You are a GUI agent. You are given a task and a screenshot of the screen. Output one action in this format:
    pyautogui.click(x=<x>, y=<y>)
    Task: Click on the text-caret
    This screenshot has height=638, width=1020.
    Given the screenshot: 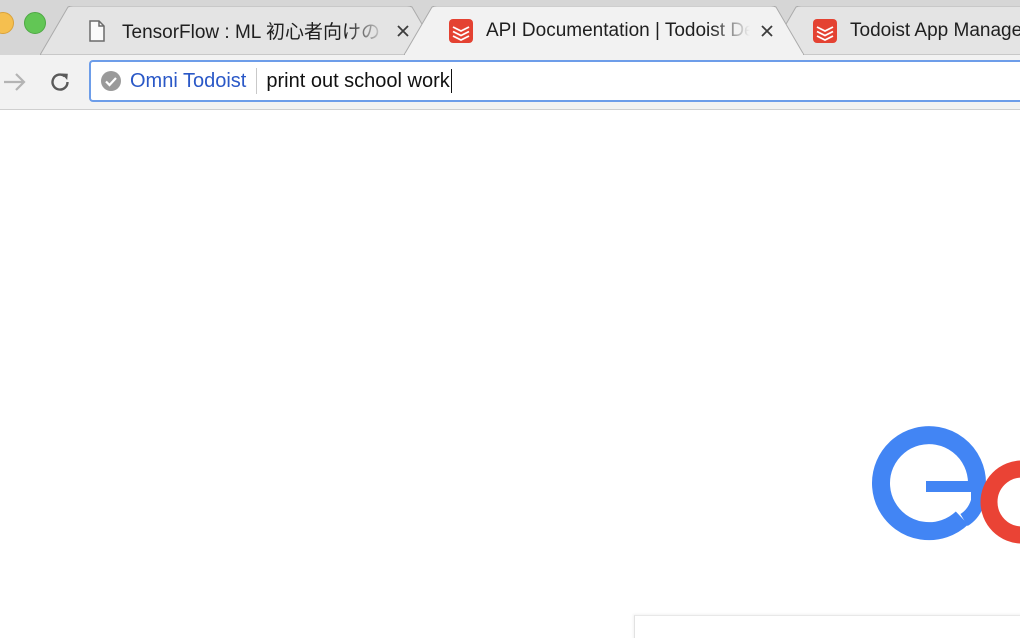 What is the action you would take?
    pyautogui.click(x=451, y=81)
    